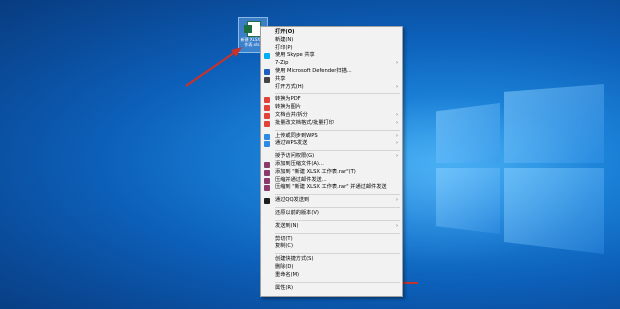 Image resolution: width=620 pixels, height=309 pixels. Describe the element at coordinates (267, 56) in the screenshot. I see `skype-icon` at that location.